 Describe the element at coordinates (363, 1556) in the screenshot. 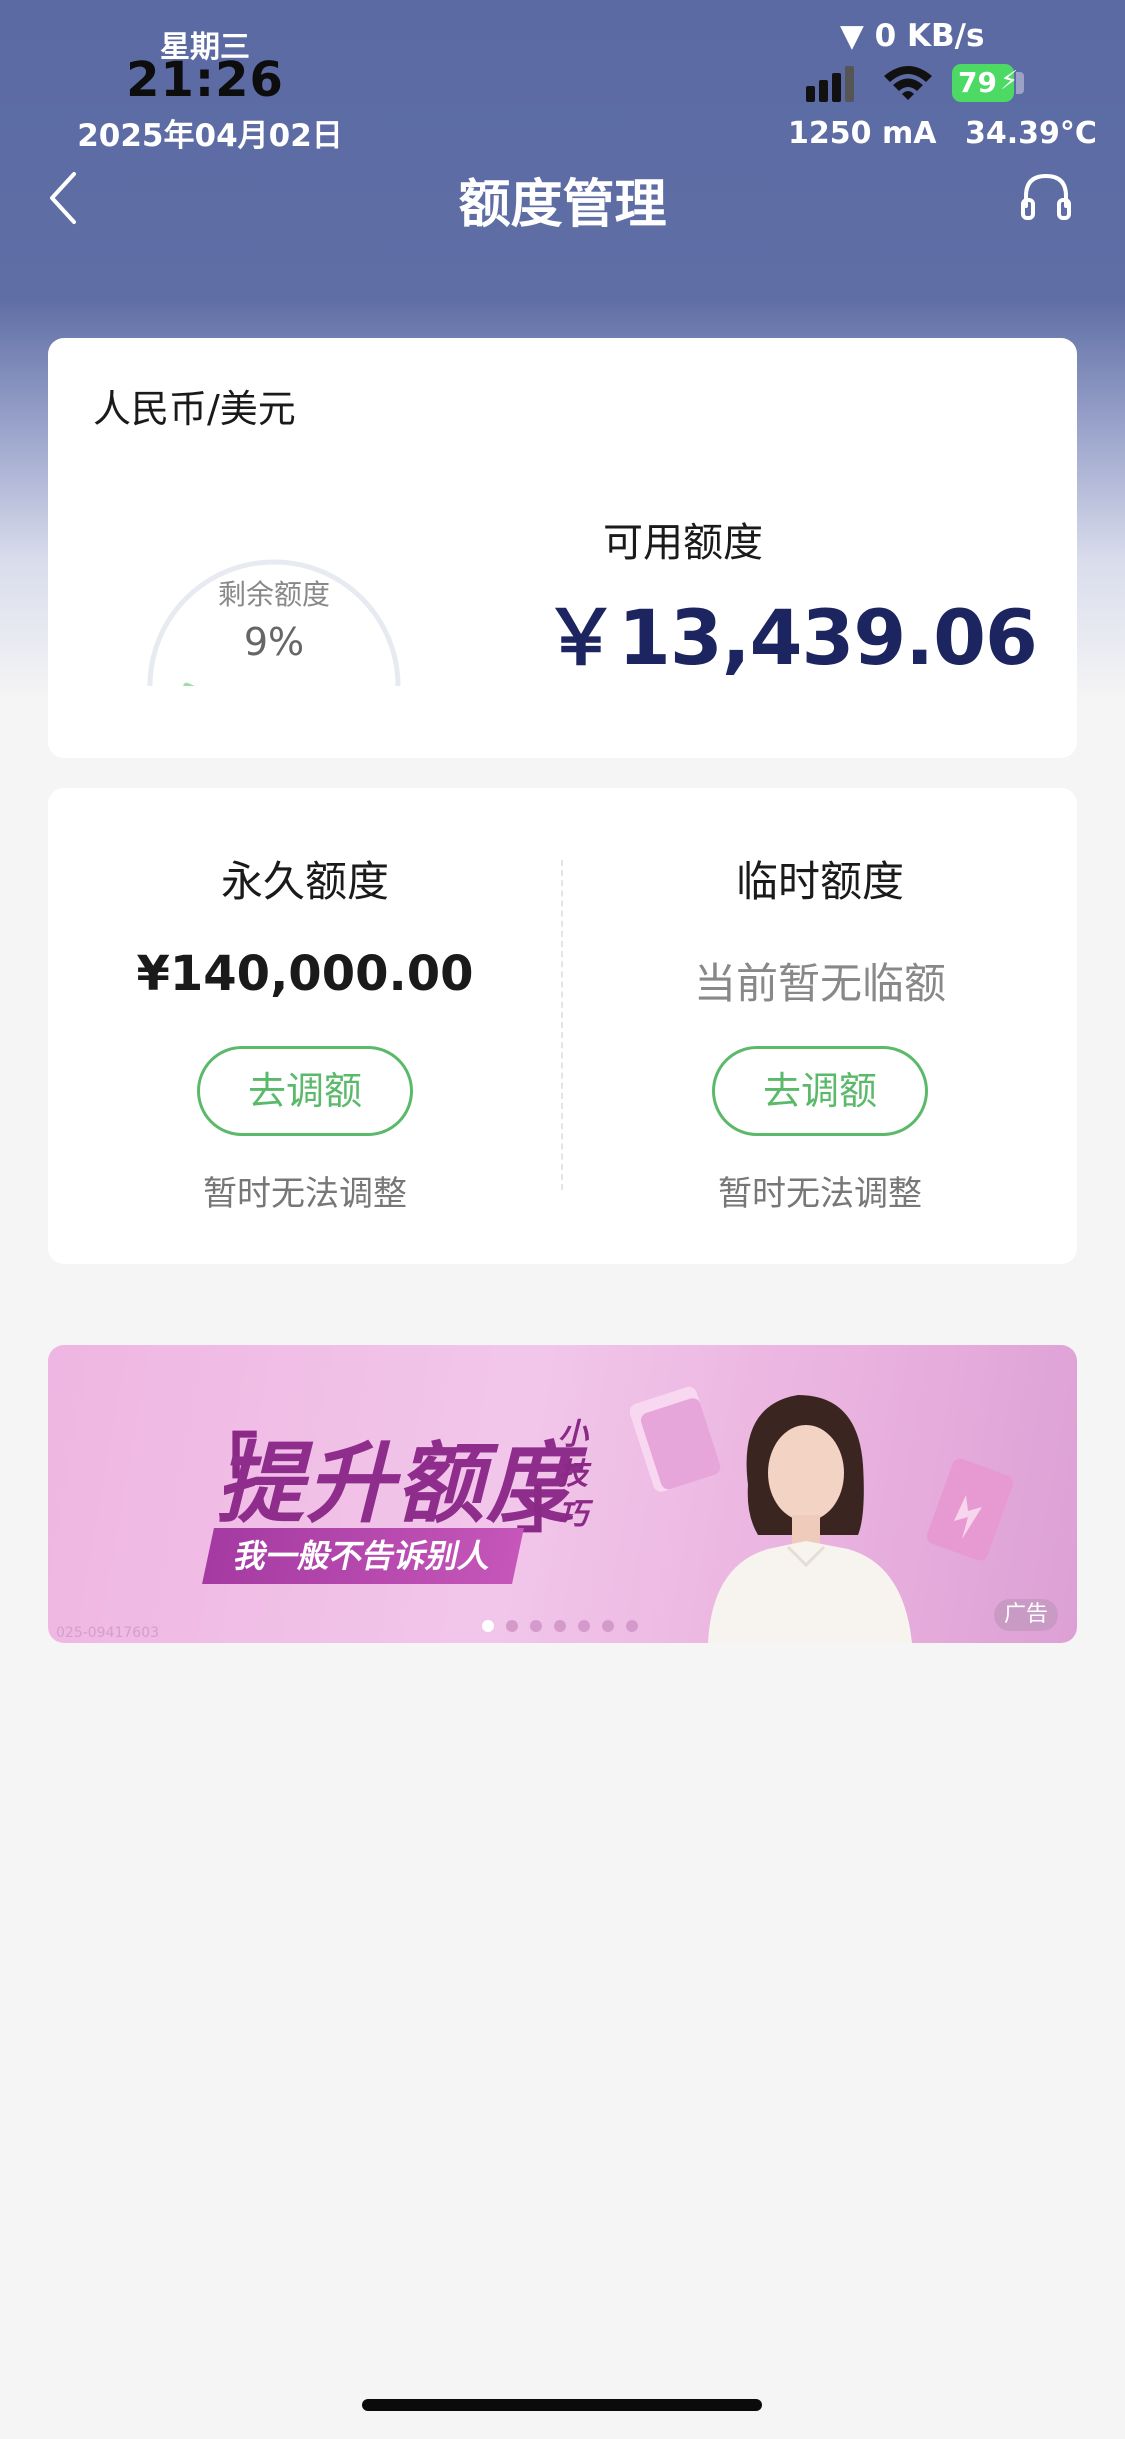

I see `banner-subtitle: 我一般不告诉别人` at that location.